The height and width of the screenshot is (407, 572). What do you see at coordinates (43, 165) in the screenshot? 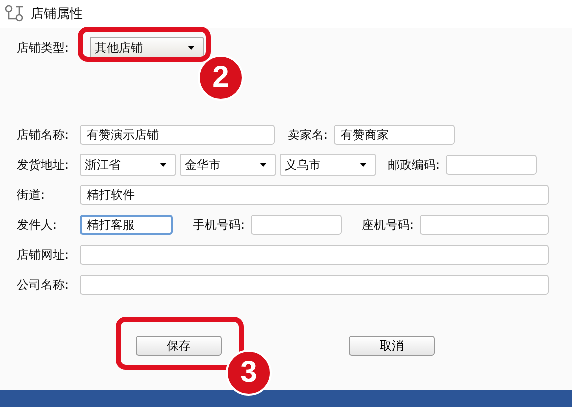
I see `field-label: 发货地址:` at bounding box center [43, 165].